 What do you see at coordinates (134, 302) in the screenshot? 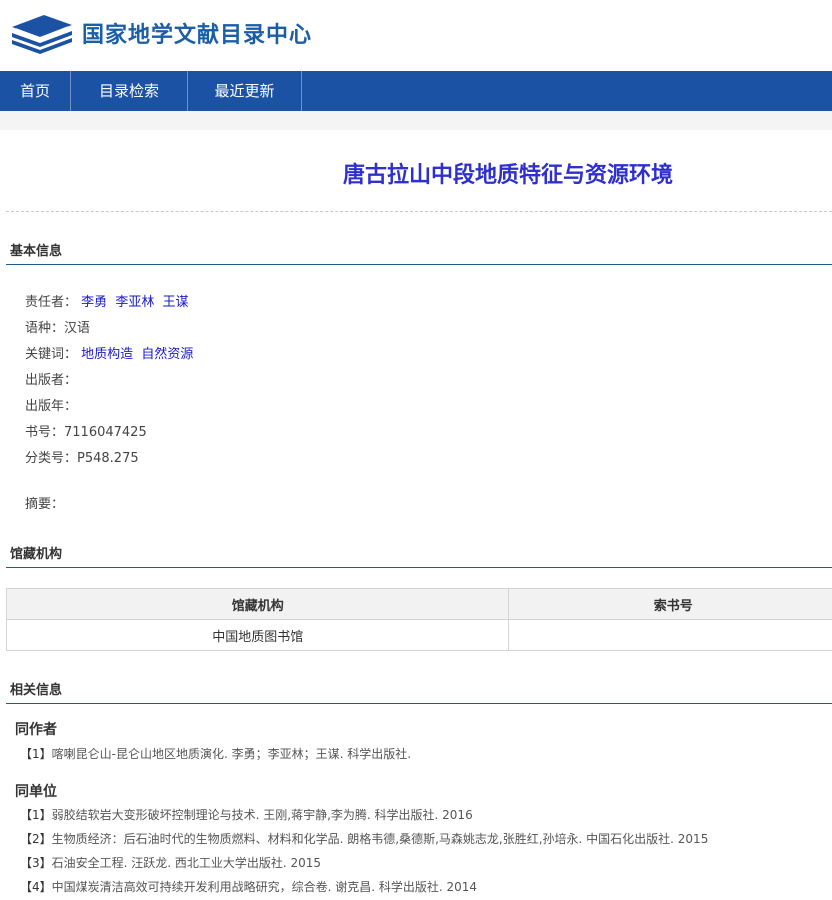
I see `author-link: 李亚林` at bounding box center [134, 302].